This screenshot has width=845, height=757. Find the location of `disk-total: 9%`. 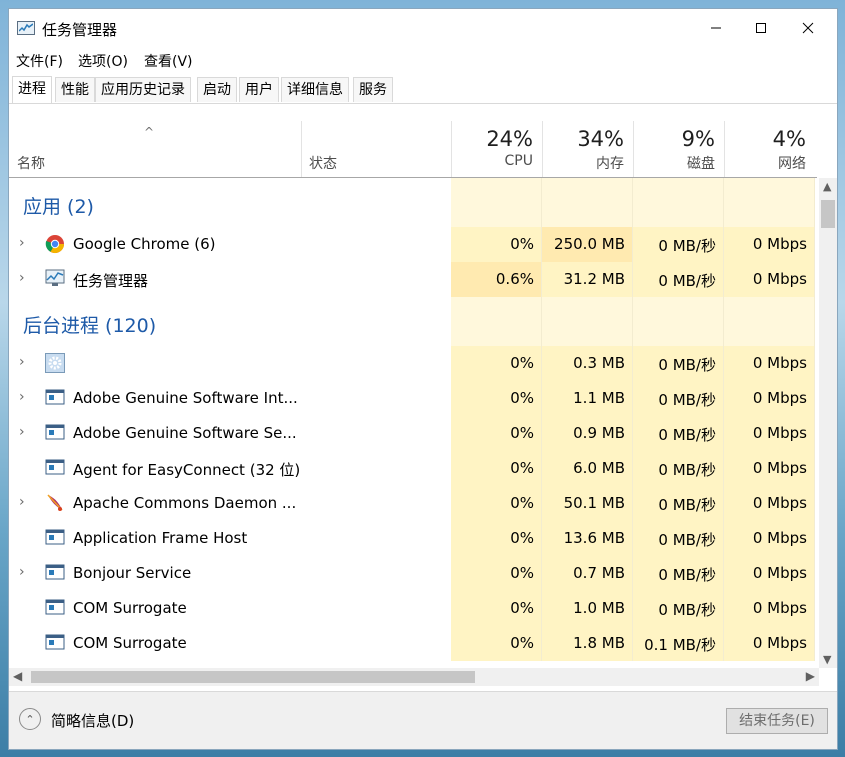

disk-total: 9% is located at coordinates (698, 139).